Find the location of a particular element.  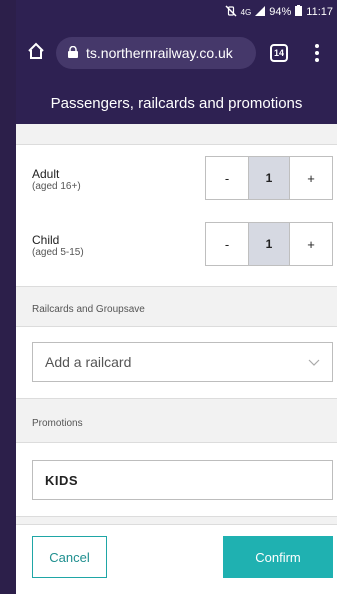

browser-toolbar: ts.northernrailway.co.uk 14 is located at coordinates (176, 53).